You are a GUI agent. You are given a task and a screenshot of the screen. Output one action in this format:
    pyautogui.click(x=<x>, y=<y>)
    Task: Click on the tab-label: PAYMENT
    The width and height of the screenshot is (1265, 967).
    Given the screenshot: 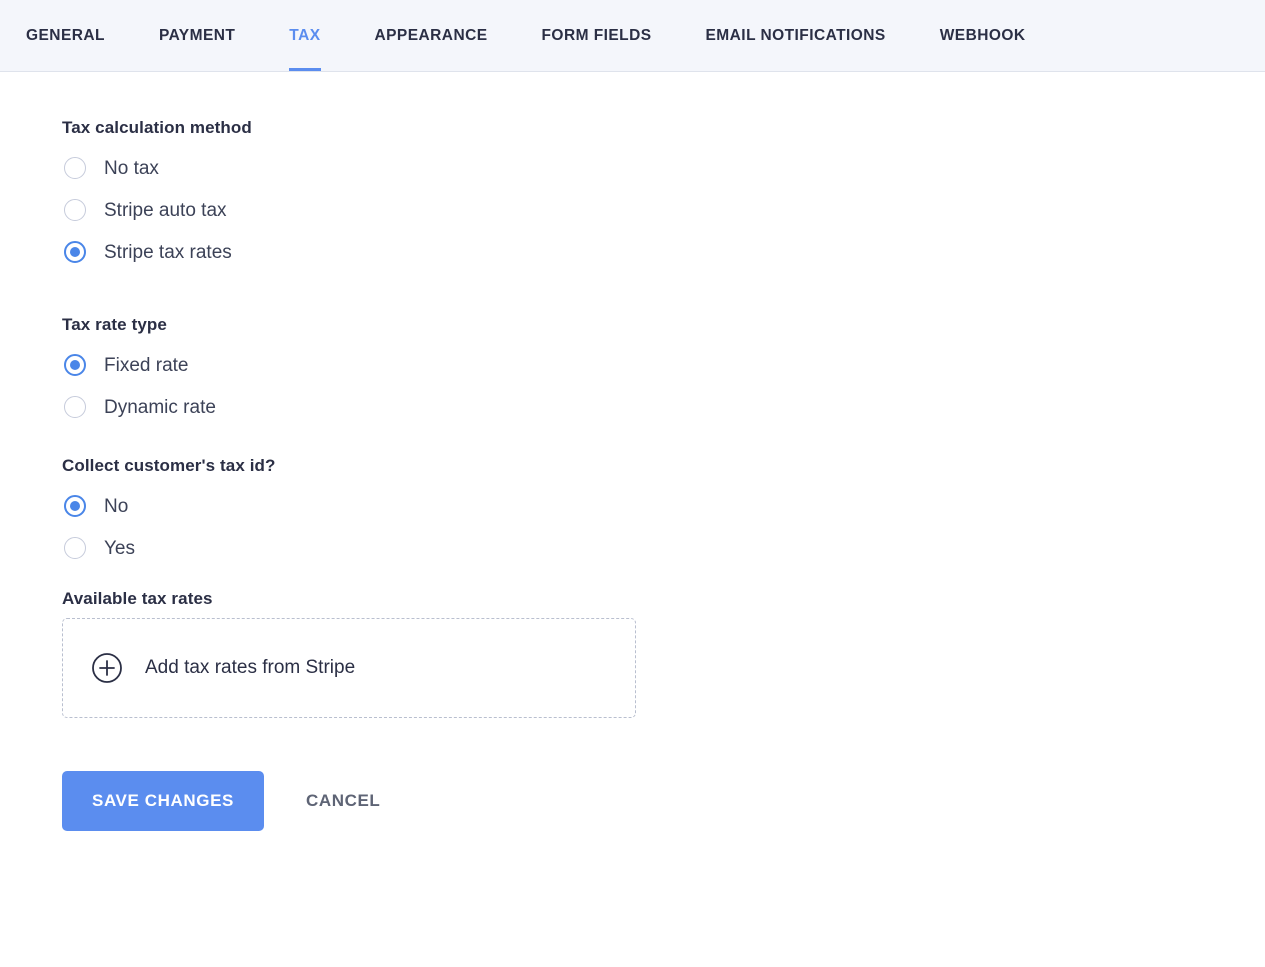 What is the action you would take?
    pyautogui.click(x=197, y=35)
    